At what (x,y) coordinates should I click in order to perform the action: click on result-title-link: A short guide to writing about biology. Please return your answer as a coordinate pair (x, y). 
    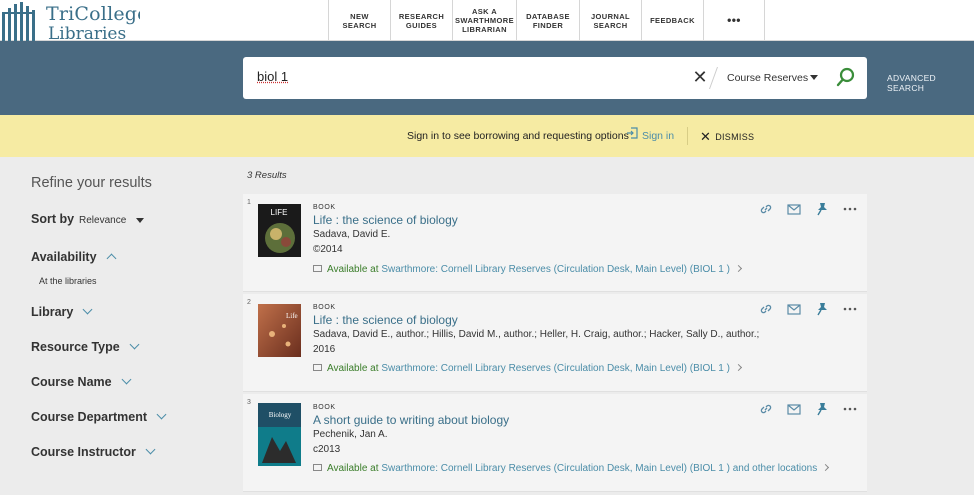
    Looking at the image, I should click on (411, 420).